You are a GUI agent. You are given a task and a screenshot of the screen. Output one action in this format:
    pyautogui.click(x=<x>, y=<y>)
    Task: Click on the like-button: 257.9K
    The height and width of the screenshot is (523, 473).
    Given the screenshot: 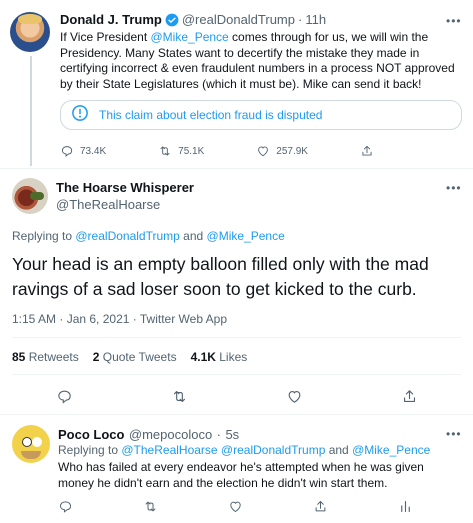 What is the action you would take?
    pyautogui.click(x=282, y=151)
    